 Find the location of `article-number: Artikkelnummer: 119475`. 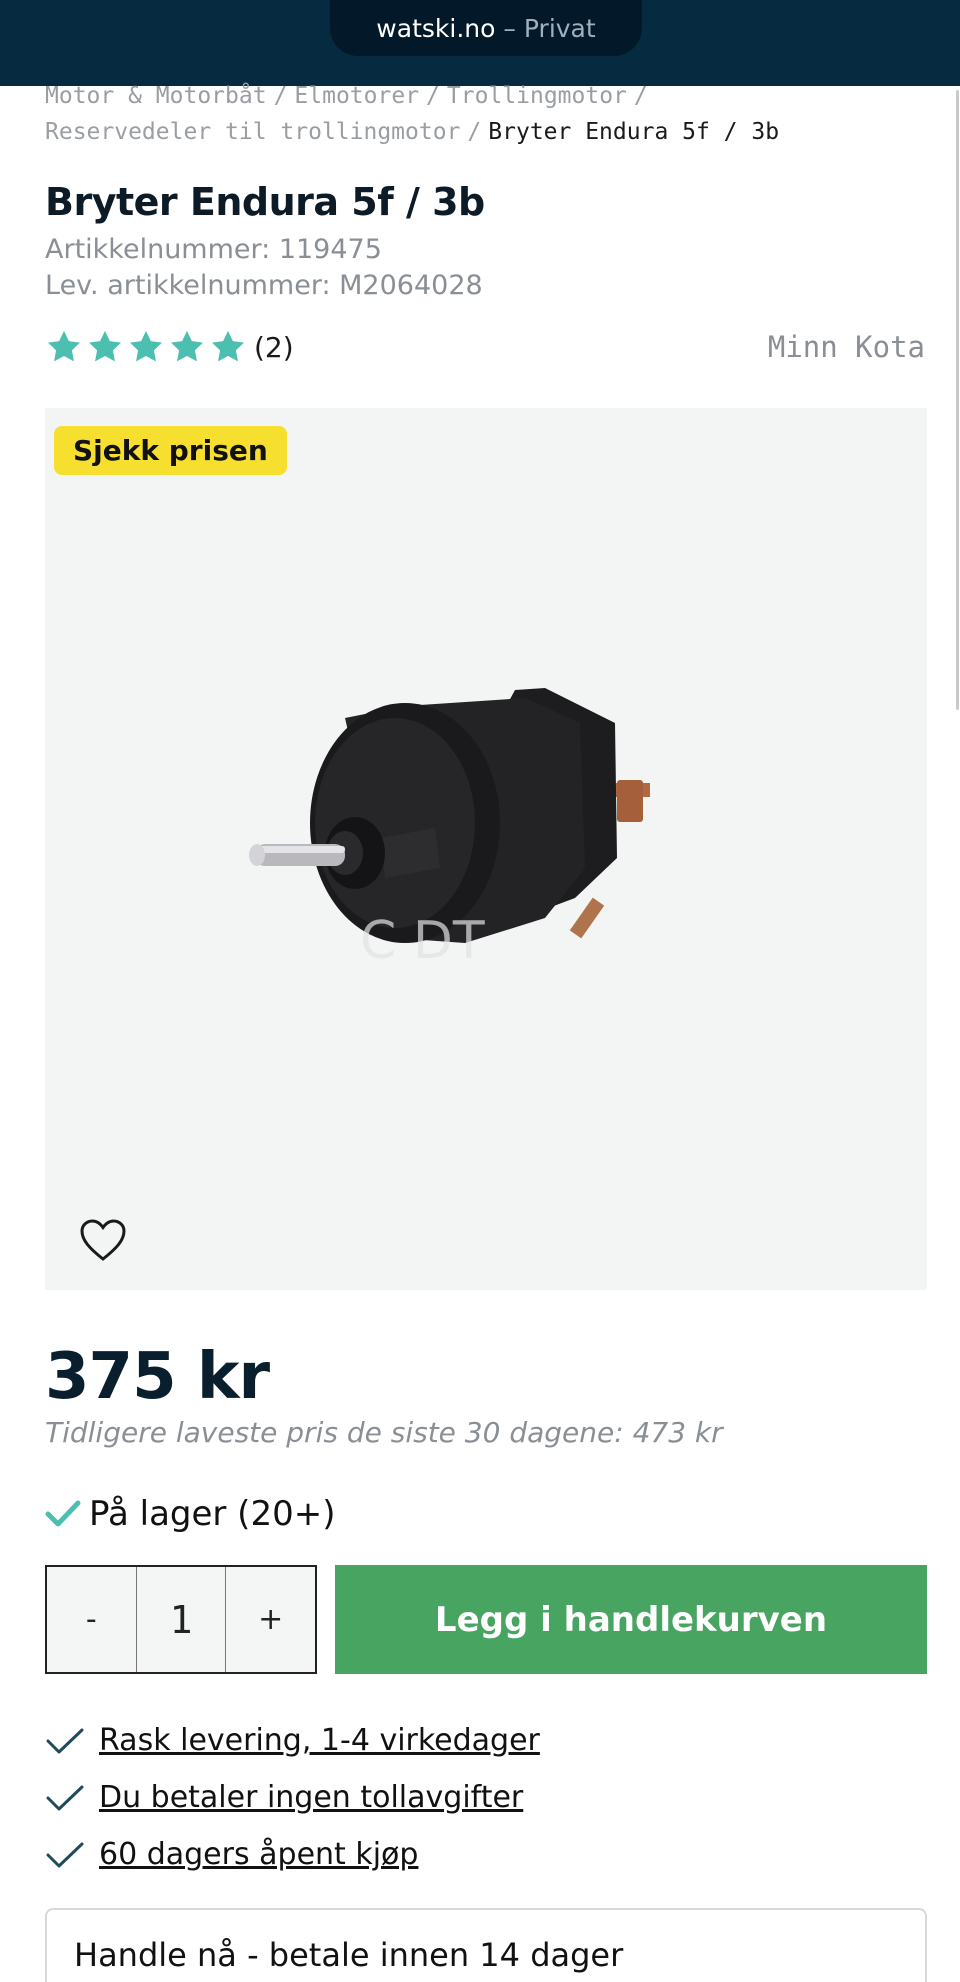

article-number: Artikkelnummer: 119475 is located at coordinates (213, 249).